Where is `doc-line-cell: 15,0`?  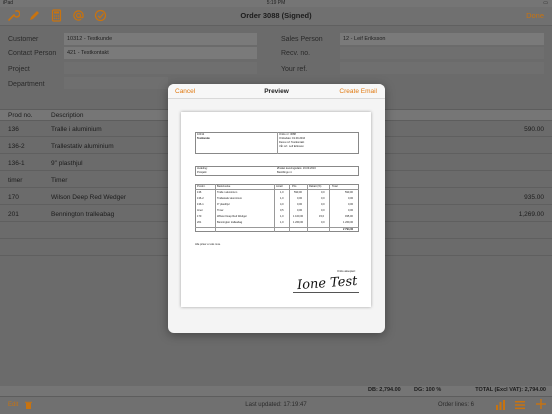
doc-line-cell: 15,0 is located at coordinates (322, 216).